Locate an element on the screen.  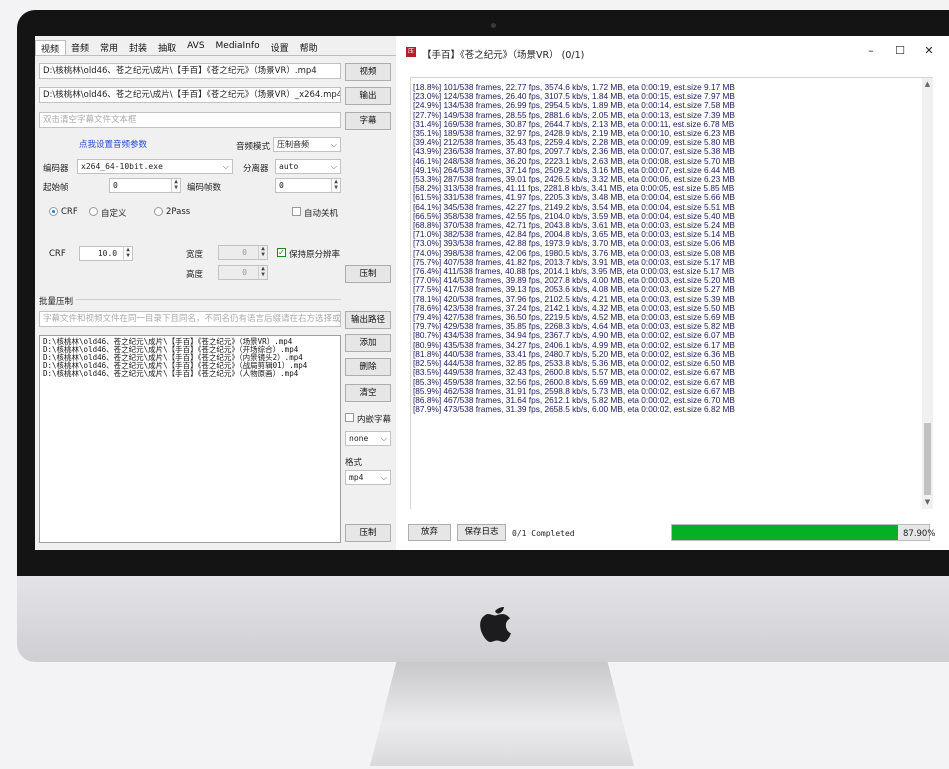
apple-logo-icon is located at coordinates (495, 624).